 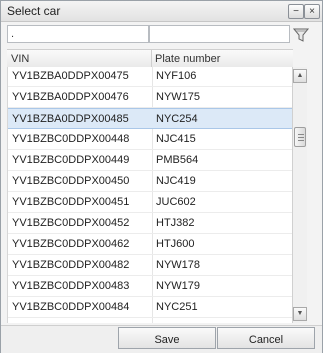 What do you see at coordinates (300, 314) in the screenshot?
I see `scroll-down-button: ▼` at bounding box center [300, 314].